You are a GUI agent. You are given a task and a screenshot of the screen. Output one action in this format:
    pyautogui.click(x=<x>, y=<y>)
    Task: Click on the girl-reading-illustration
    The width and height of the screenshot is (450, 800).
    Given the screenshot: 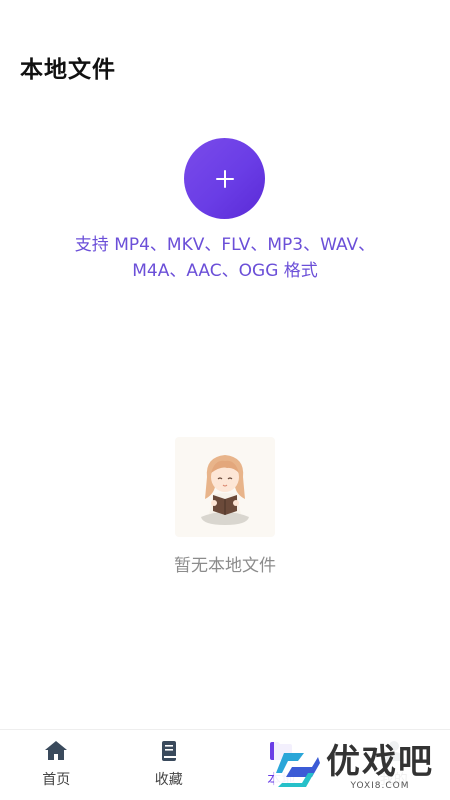 What is the action you would take?
    pyautogui.click(x=225, y=490)
    